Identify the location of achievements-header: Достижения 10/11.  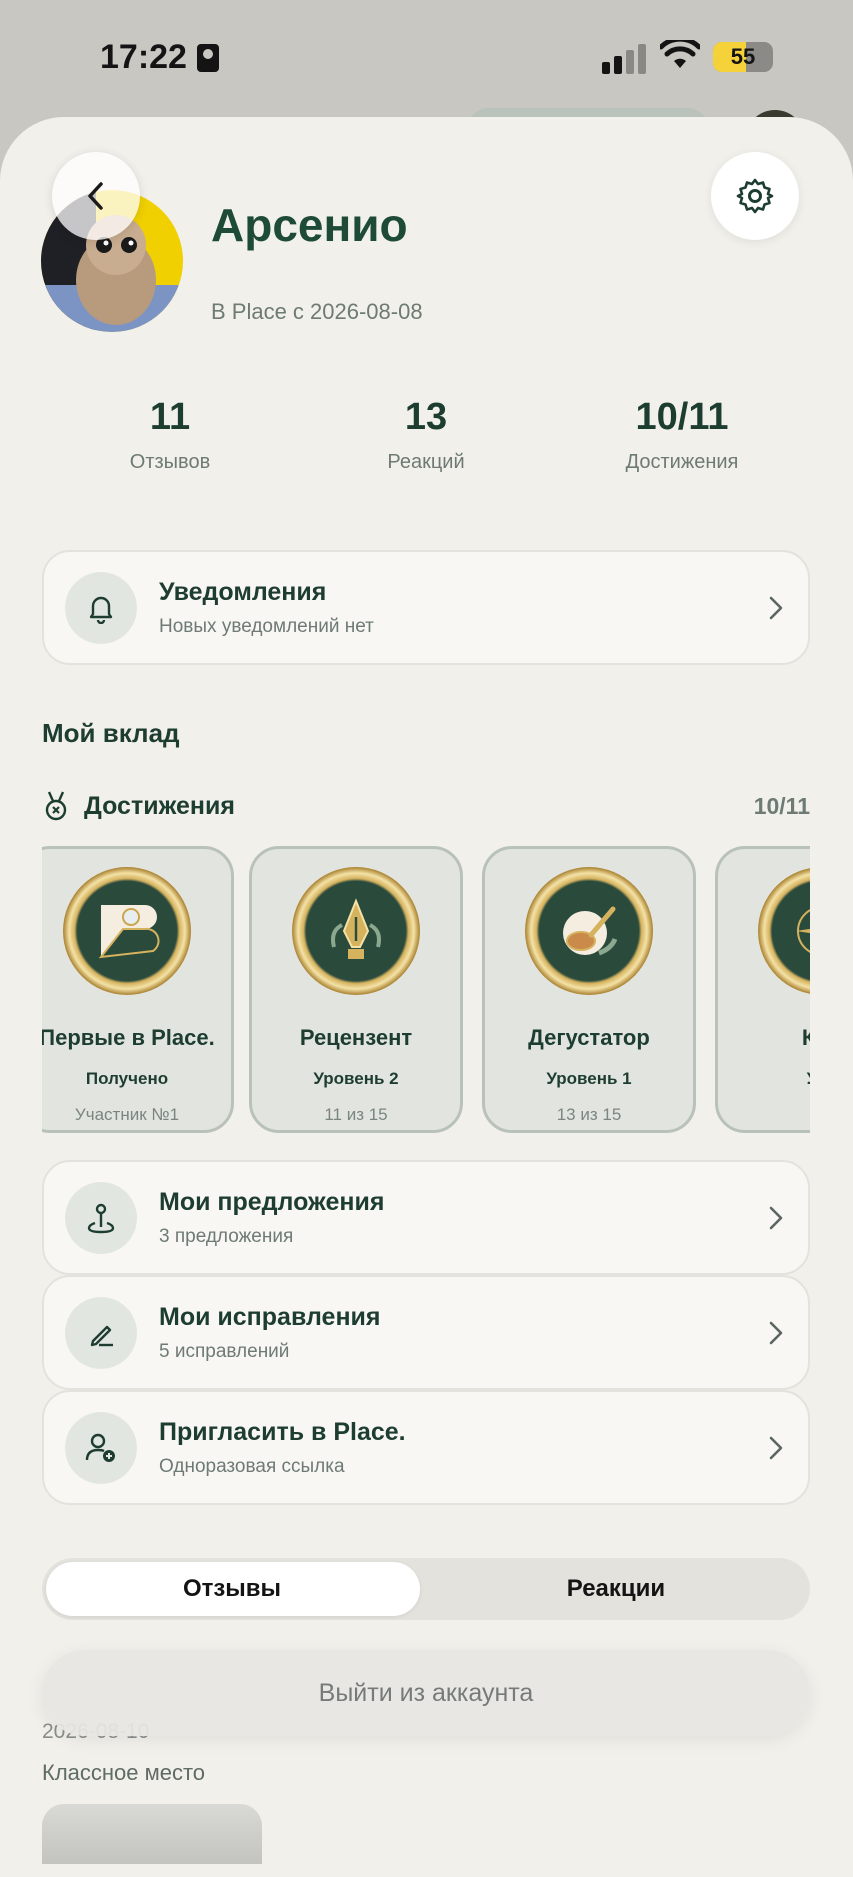
(426, 806).